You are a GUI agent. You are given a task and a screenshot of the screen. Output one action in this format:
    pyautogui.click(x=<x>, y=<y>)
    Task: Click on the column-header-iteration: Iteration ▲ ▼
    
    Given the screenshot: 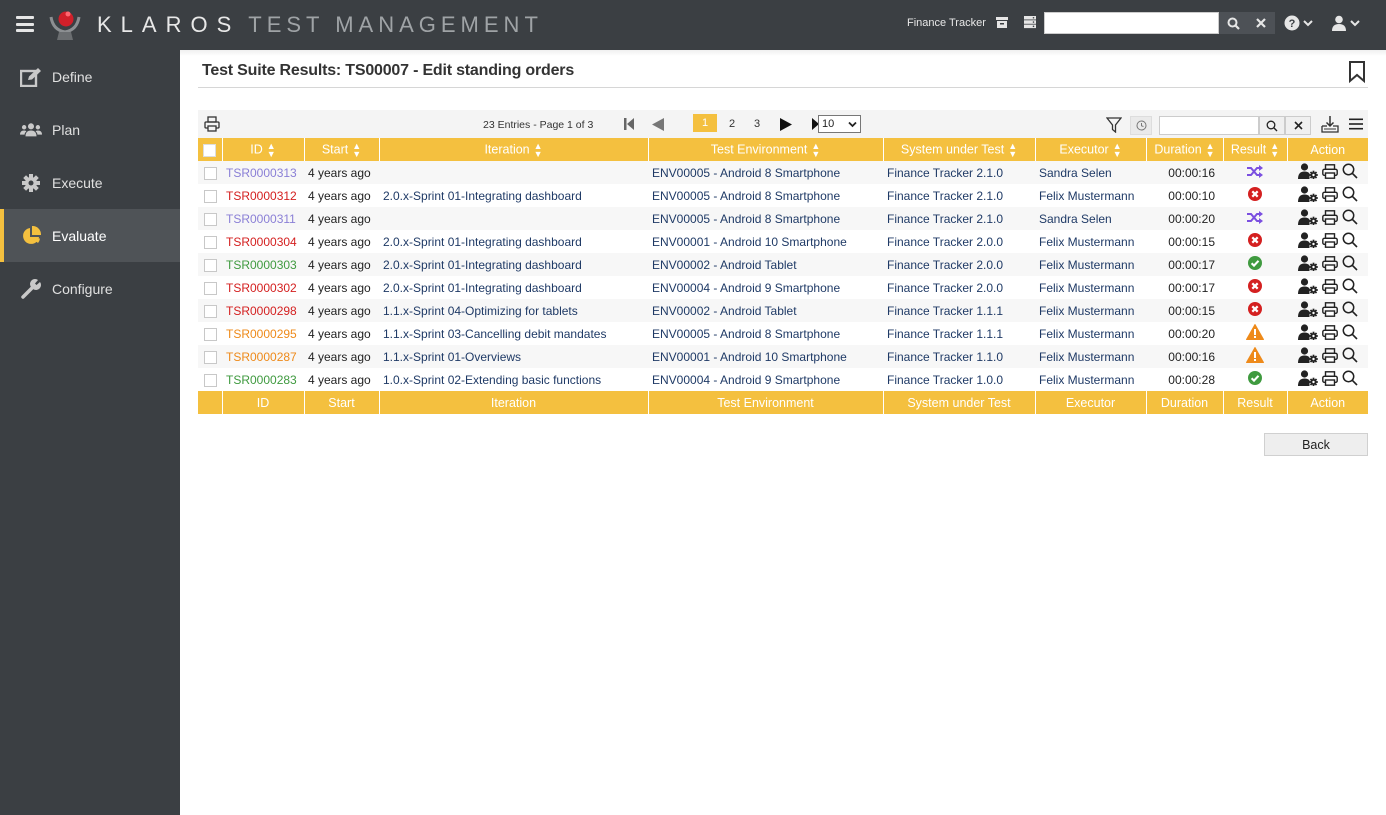 What is the action you would take?
    pyautogui.click(x=514, y=149)
    